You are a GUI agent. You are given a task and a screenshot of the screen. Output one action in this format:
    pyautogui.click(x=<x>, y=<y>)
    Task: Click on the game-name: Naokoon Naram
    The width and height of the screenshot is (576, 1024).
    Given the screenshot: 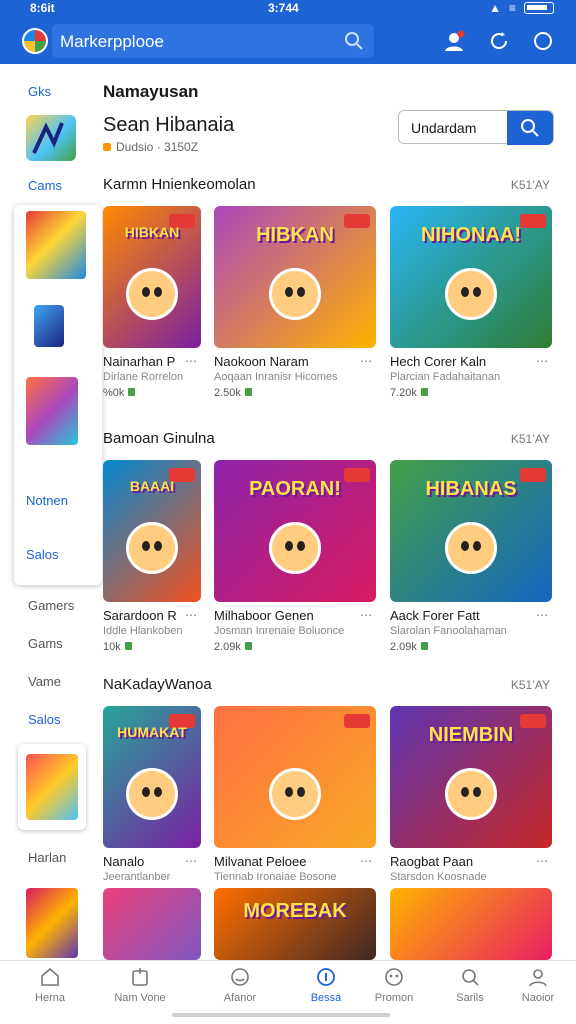 What is the action you would take?
    pyautogui.click(x=261, y=361)
    